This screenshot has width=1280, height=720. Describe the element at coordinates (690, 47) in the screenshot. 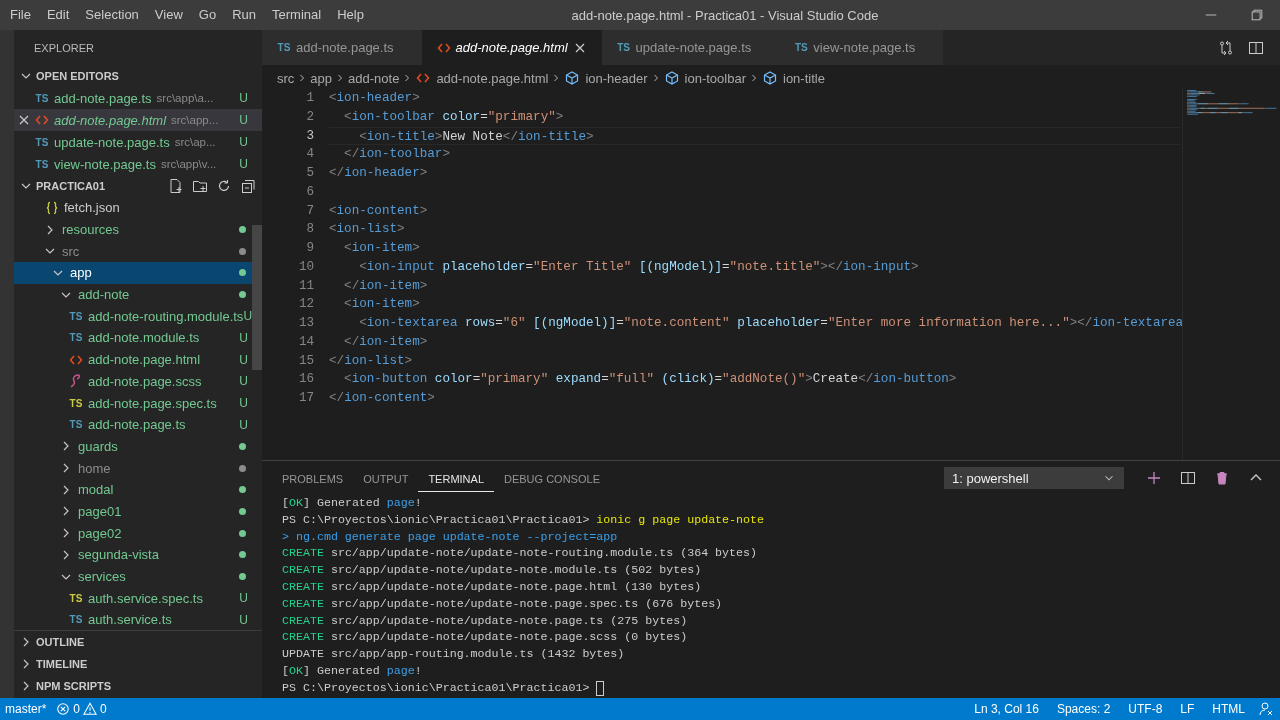

I see `editor-tab: TS update-note.page.ts` at that location.